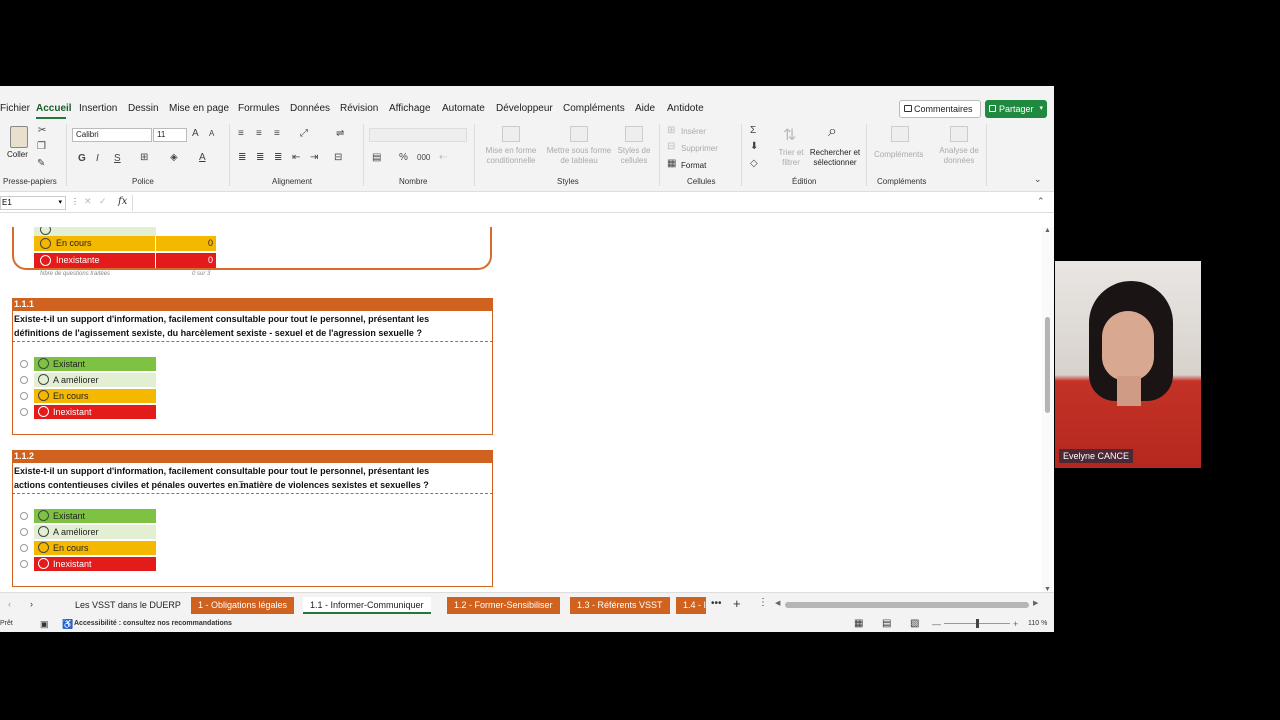  I want to click on prev-sheet-icon: ‹, so click(9, 604).